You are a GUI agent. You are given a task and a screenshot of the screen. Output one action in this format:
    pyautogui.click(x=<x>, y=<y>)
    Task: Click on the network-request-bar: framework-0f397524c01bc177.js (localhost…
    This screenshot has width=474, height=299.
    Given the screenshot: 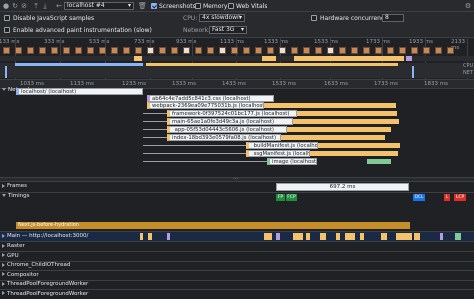 What is the action you would take?
    pyautogui.click(x=232, y=113)
    